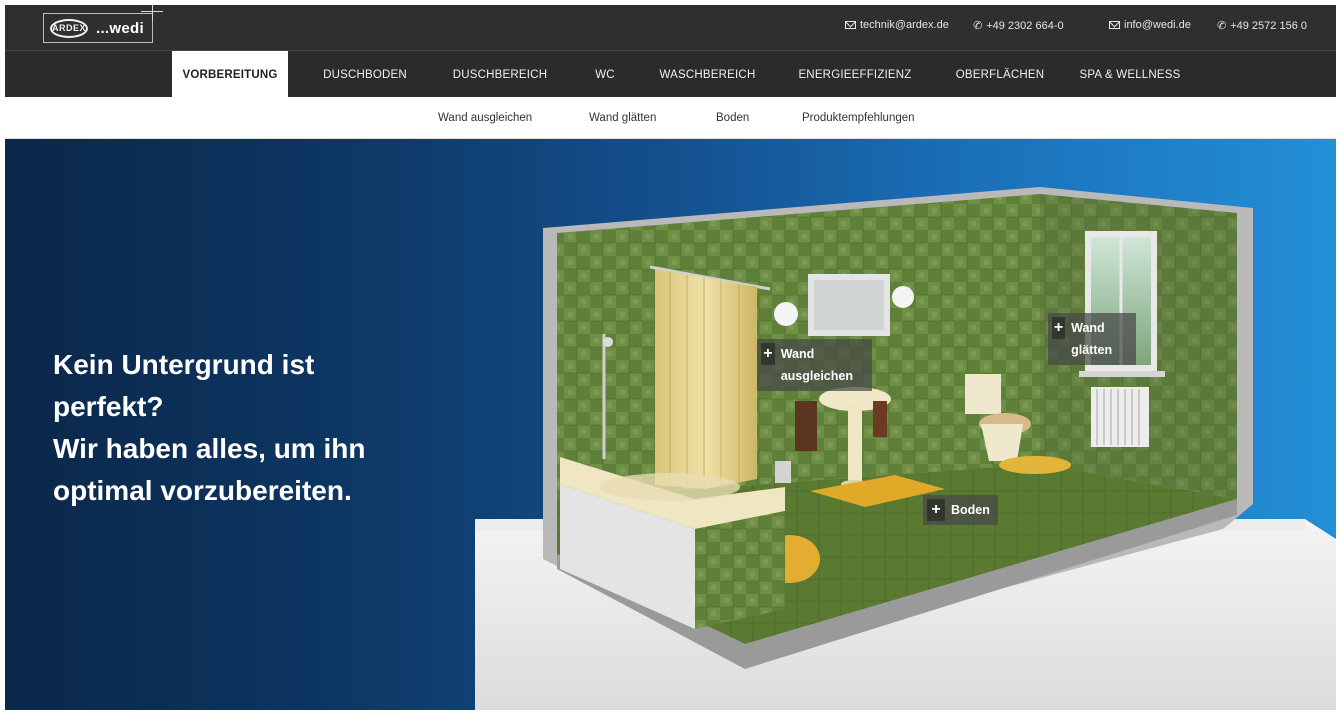 Image resolution: width=1341 pixels, height=715 pixels. I want to click on hotspot-wand-glaetten: + Wand glätten, so click(1092, 339).